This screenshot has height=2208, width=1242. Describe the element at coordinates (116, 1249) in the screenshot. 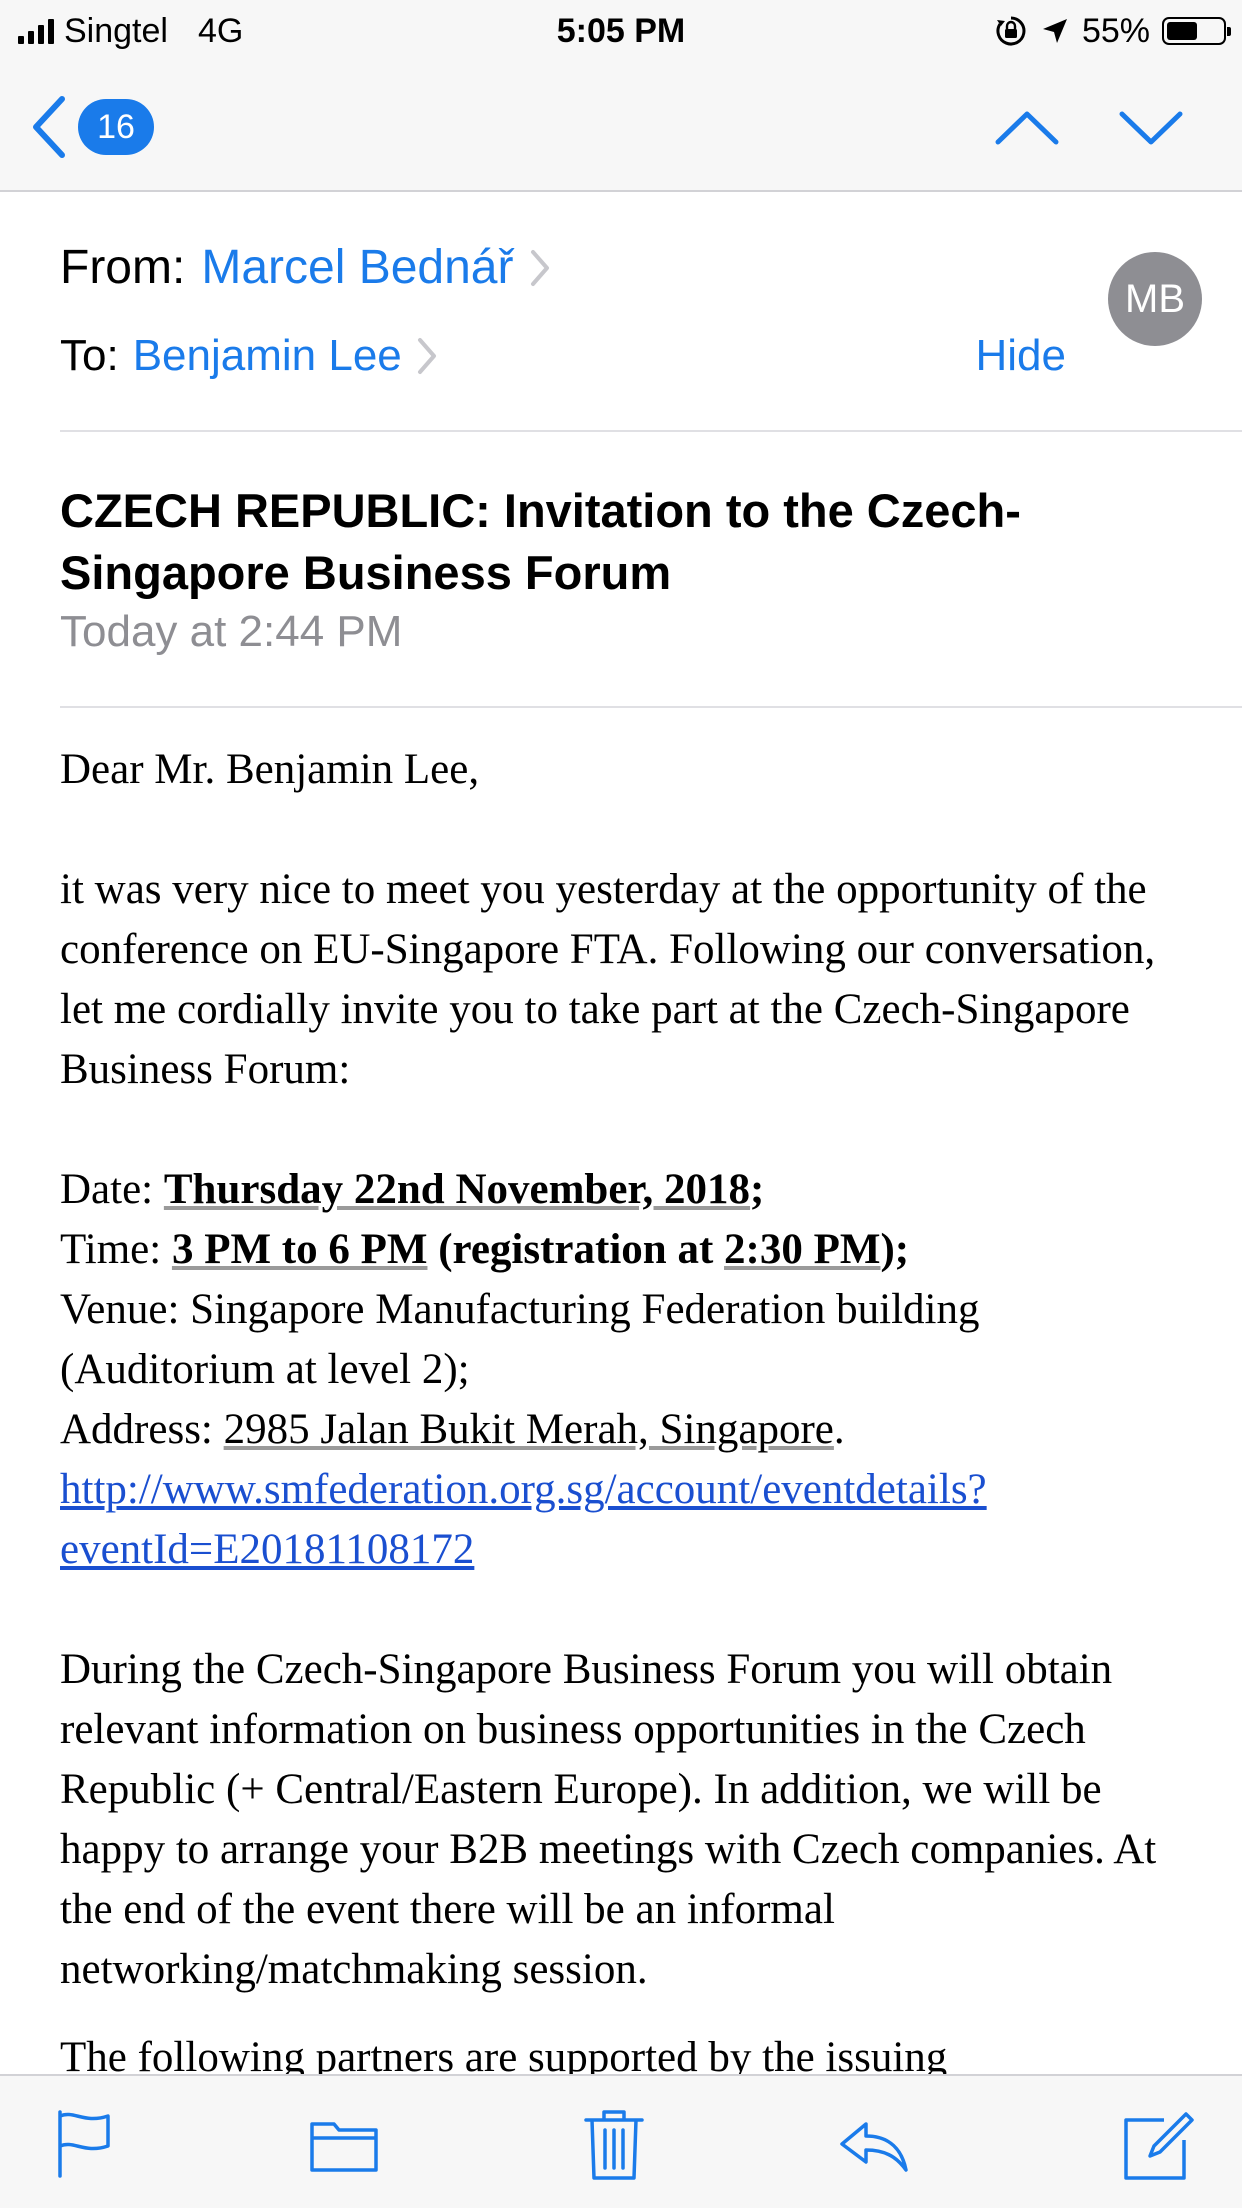

I see `time-label: Time:` at that location.